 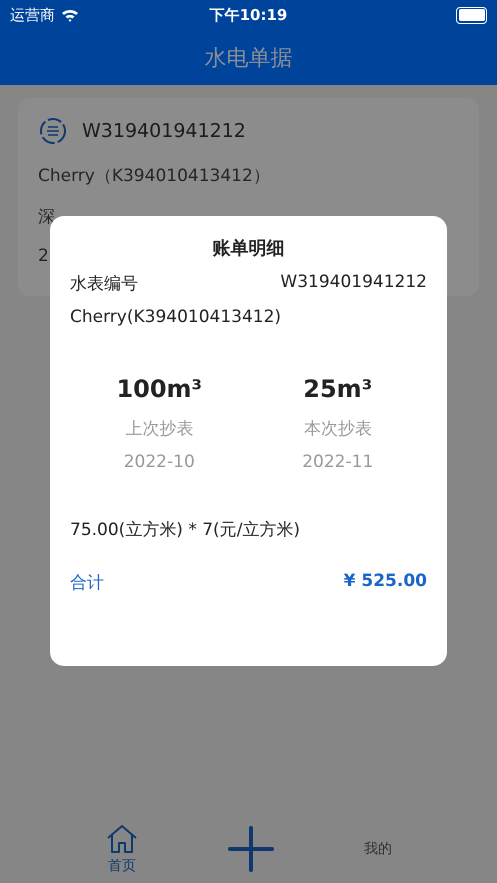 I want to click on formula-text: 75.00(立方米) * 7(元/立方米), so click(x=186, y=530).